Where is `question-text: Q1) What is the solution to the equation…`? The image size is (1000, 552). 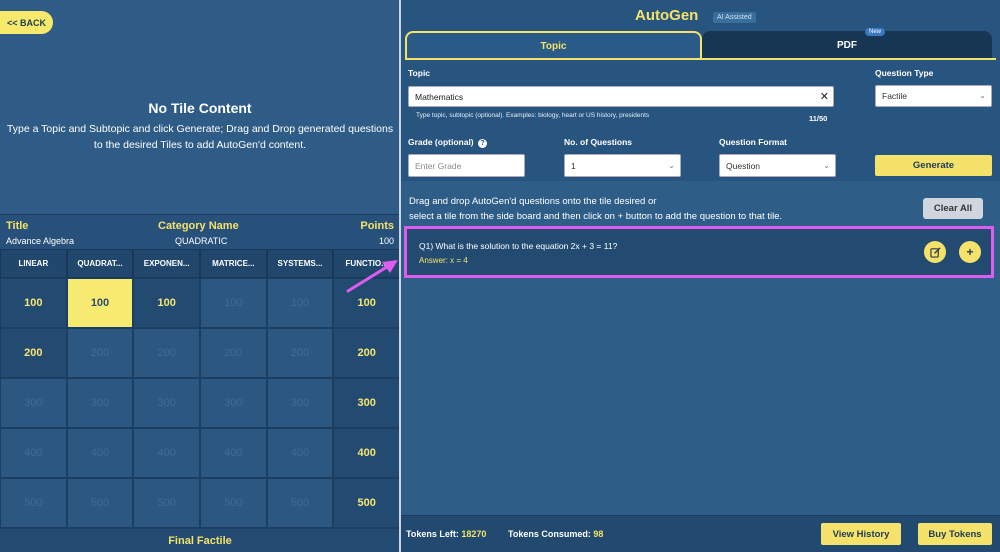
question-text: Q1) What is the solution to the equation… is located at coordinates (518, 246).